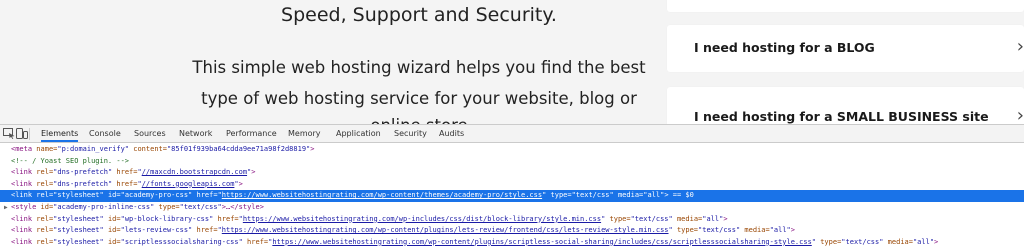 The height and width of the screenshot is (247, 1024). I want to click on tab-network: Network, so click(195, 133).